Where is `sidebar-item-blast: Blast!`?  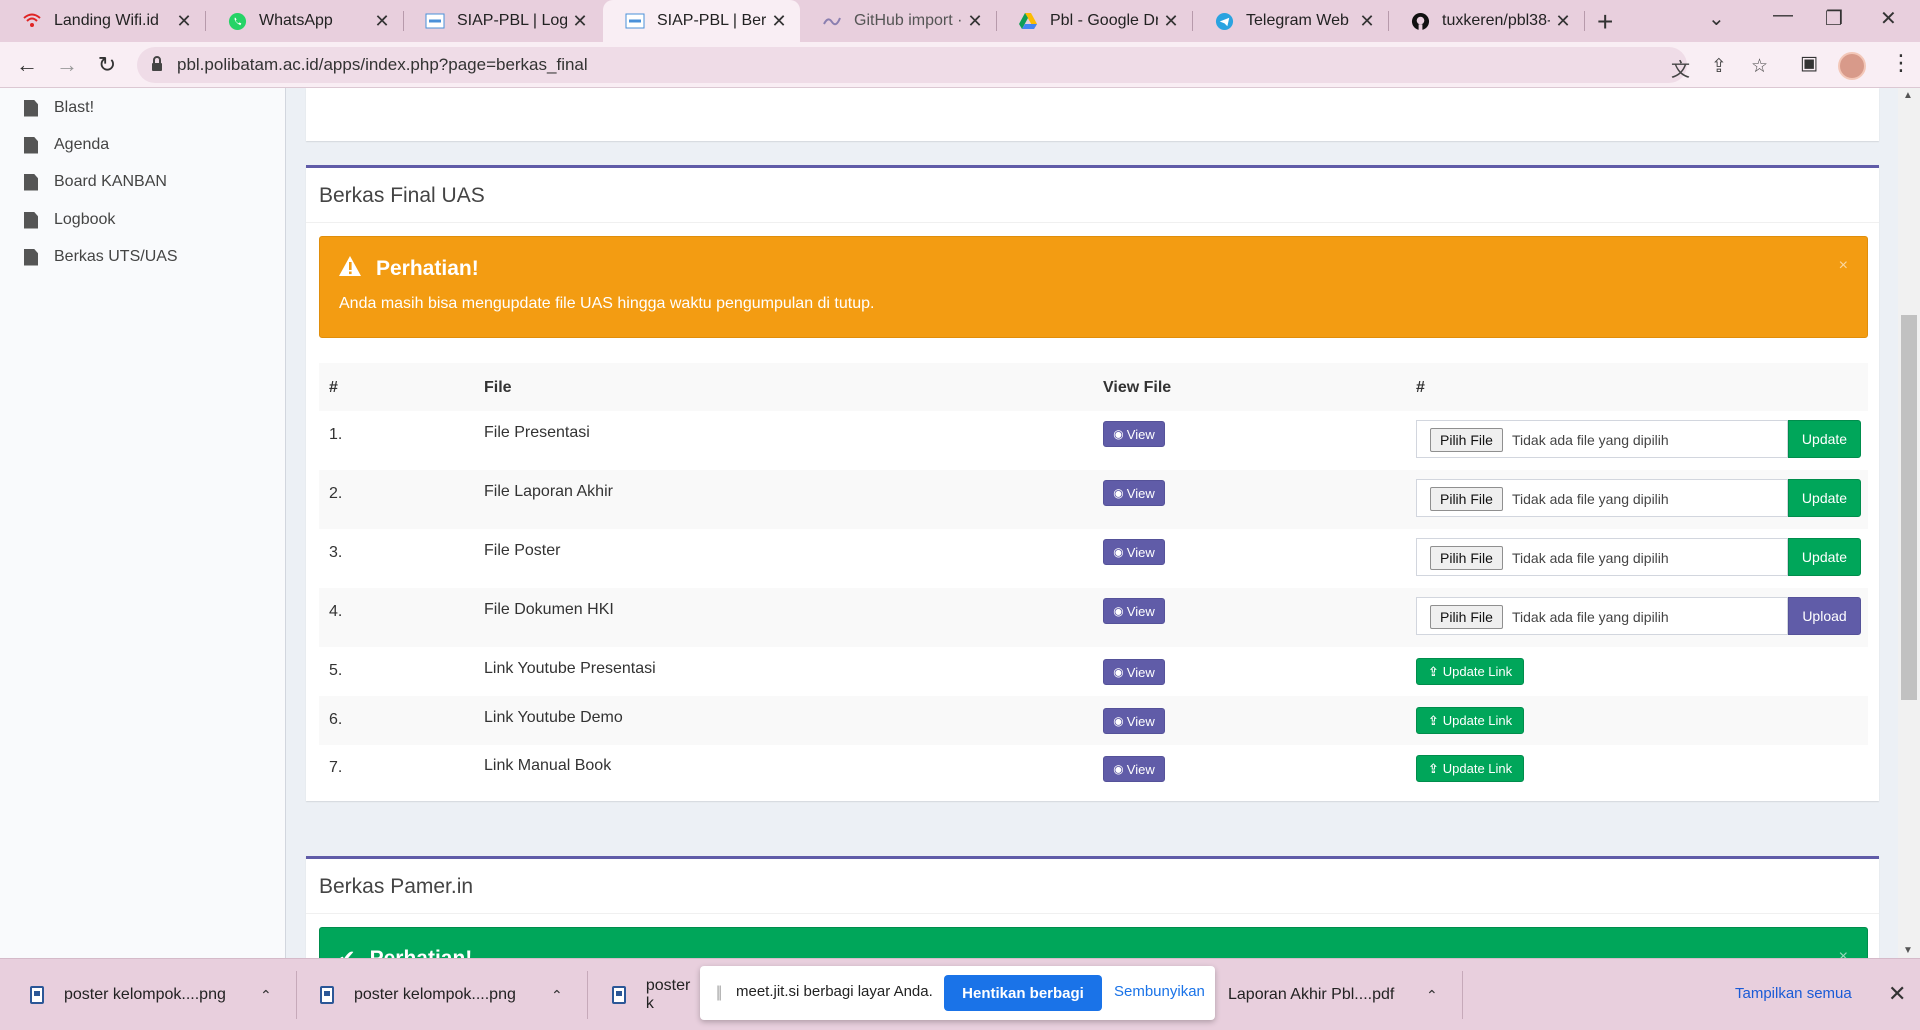
sidebar-item-blast: Blast! is located at coordinates (59, 108).